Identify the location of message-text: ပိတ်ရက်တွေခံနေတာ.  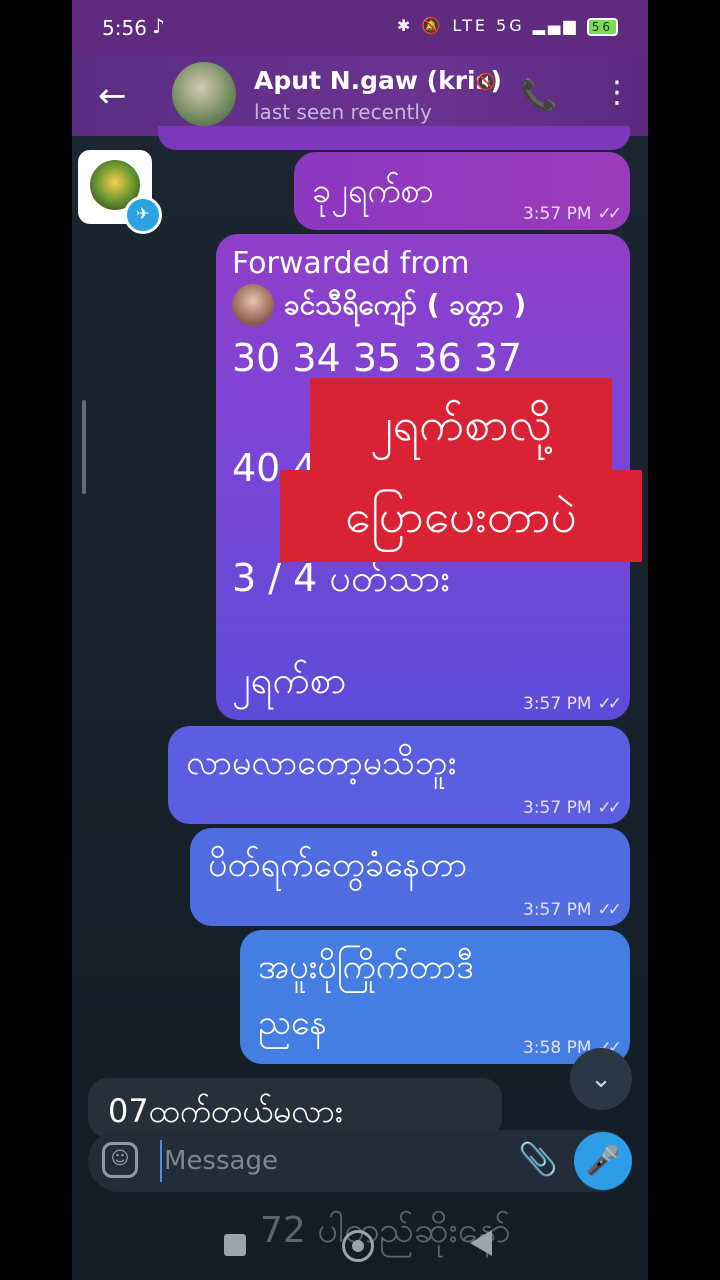
(338, 865).